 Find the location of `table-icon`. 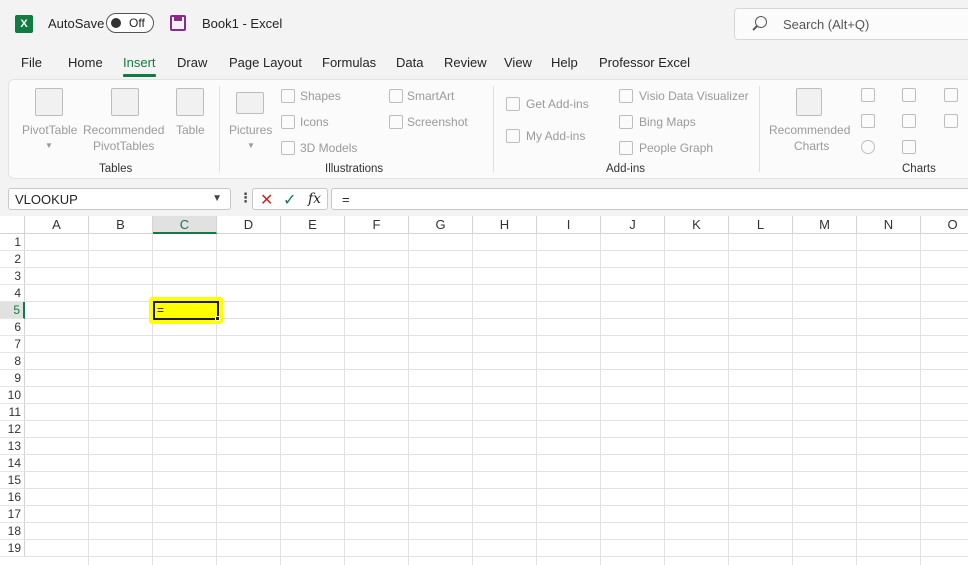

table-icon is located at coordinates (190, 102).